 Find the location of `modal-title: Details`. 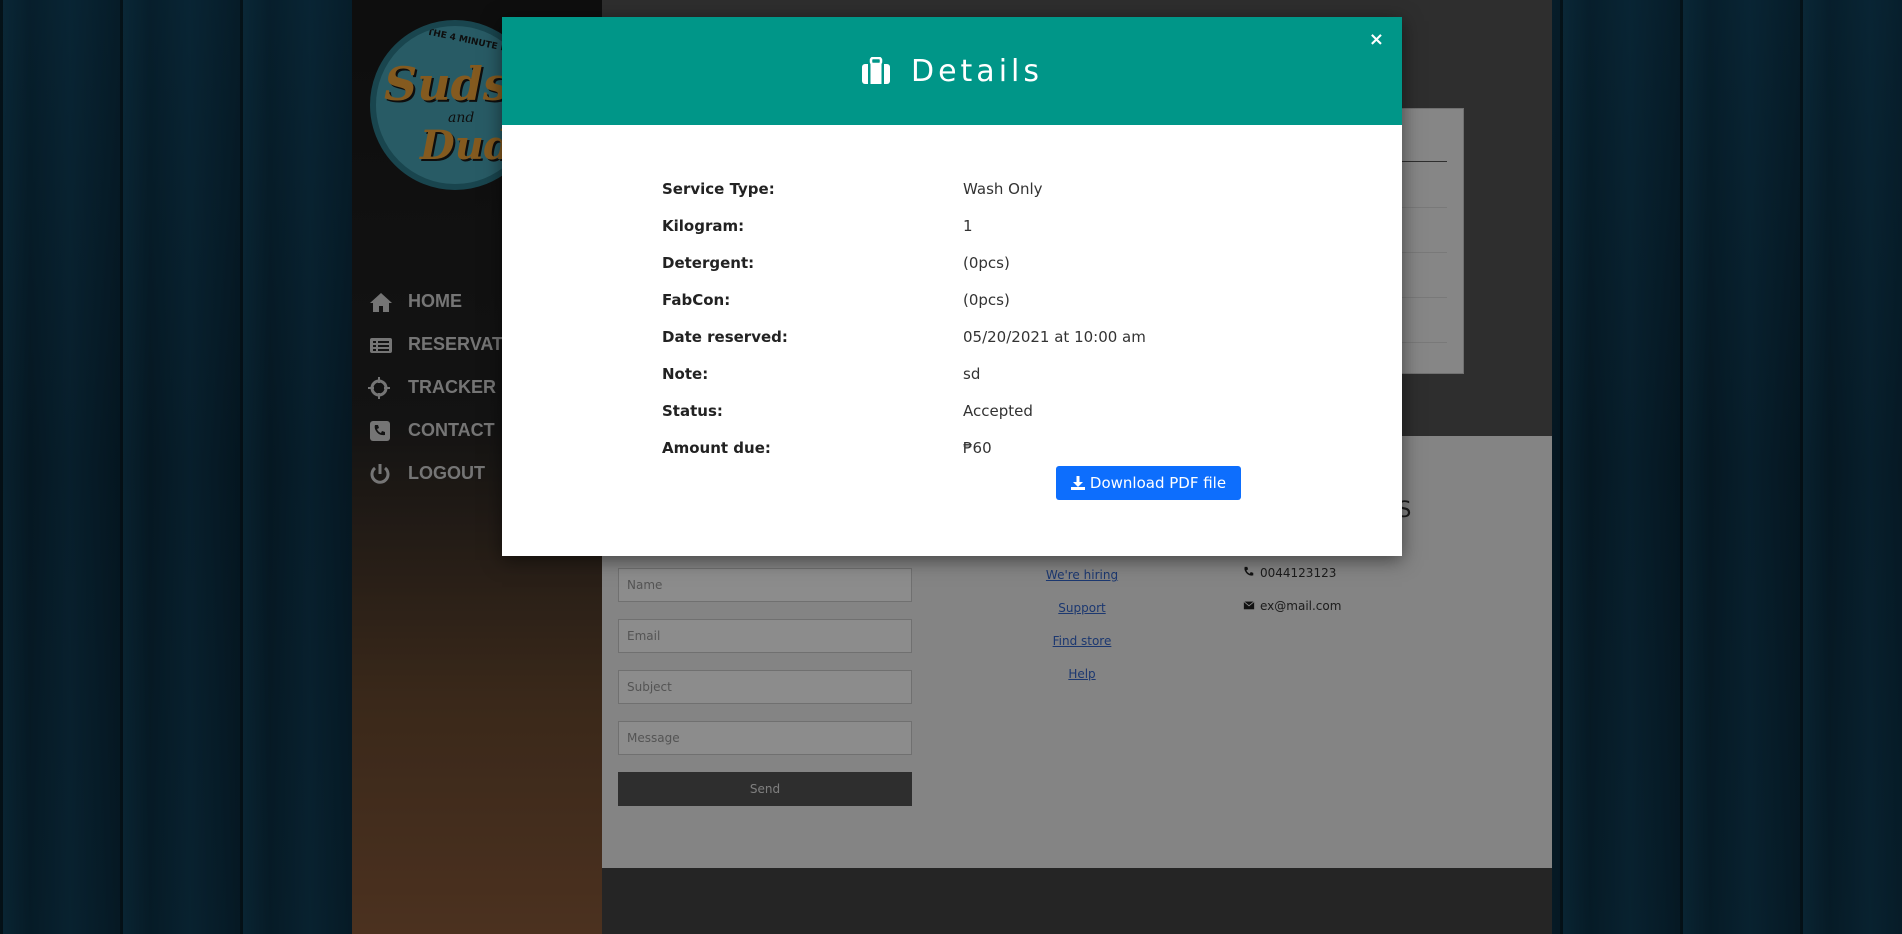

modal-title: Details is located at coordinates (952, 71).